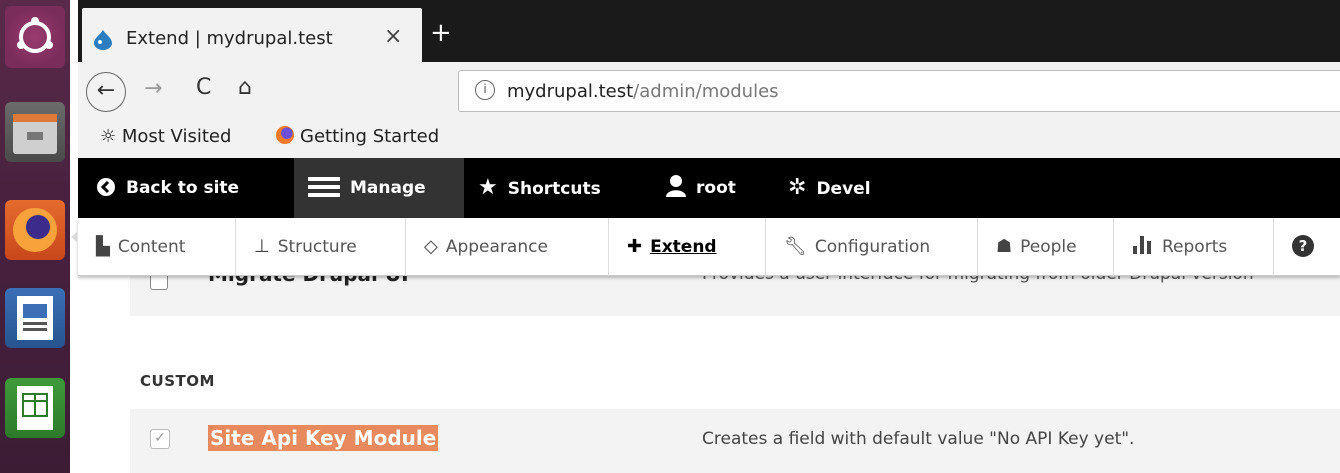 The width and height of the screenshot is (1340, 473). What do you see at coordinates (1303, 246) in the screenshot?
I see `help-icon: ?` at bounding box center [1303, 246].